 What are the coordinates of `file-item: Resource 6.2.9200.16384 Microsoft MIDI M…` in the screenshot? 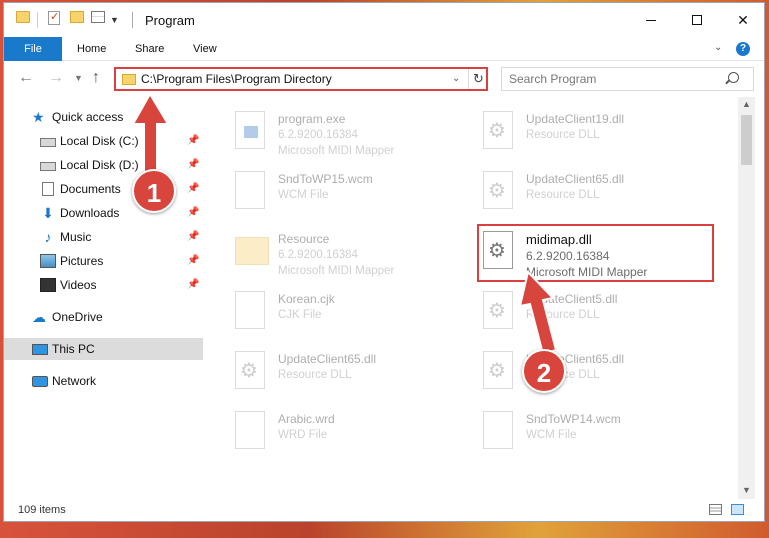 It's located at (349, 252).